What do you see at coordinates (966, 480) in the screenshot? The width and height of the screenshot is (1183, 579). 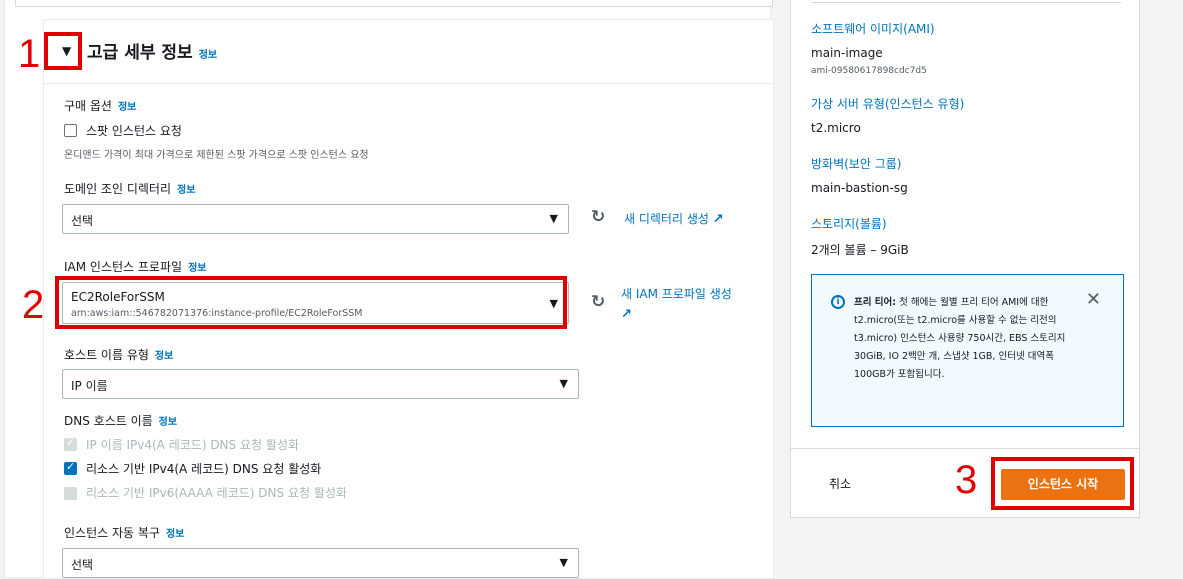 I see `annotation-number-3: 3` at bounding box center [966, 480].